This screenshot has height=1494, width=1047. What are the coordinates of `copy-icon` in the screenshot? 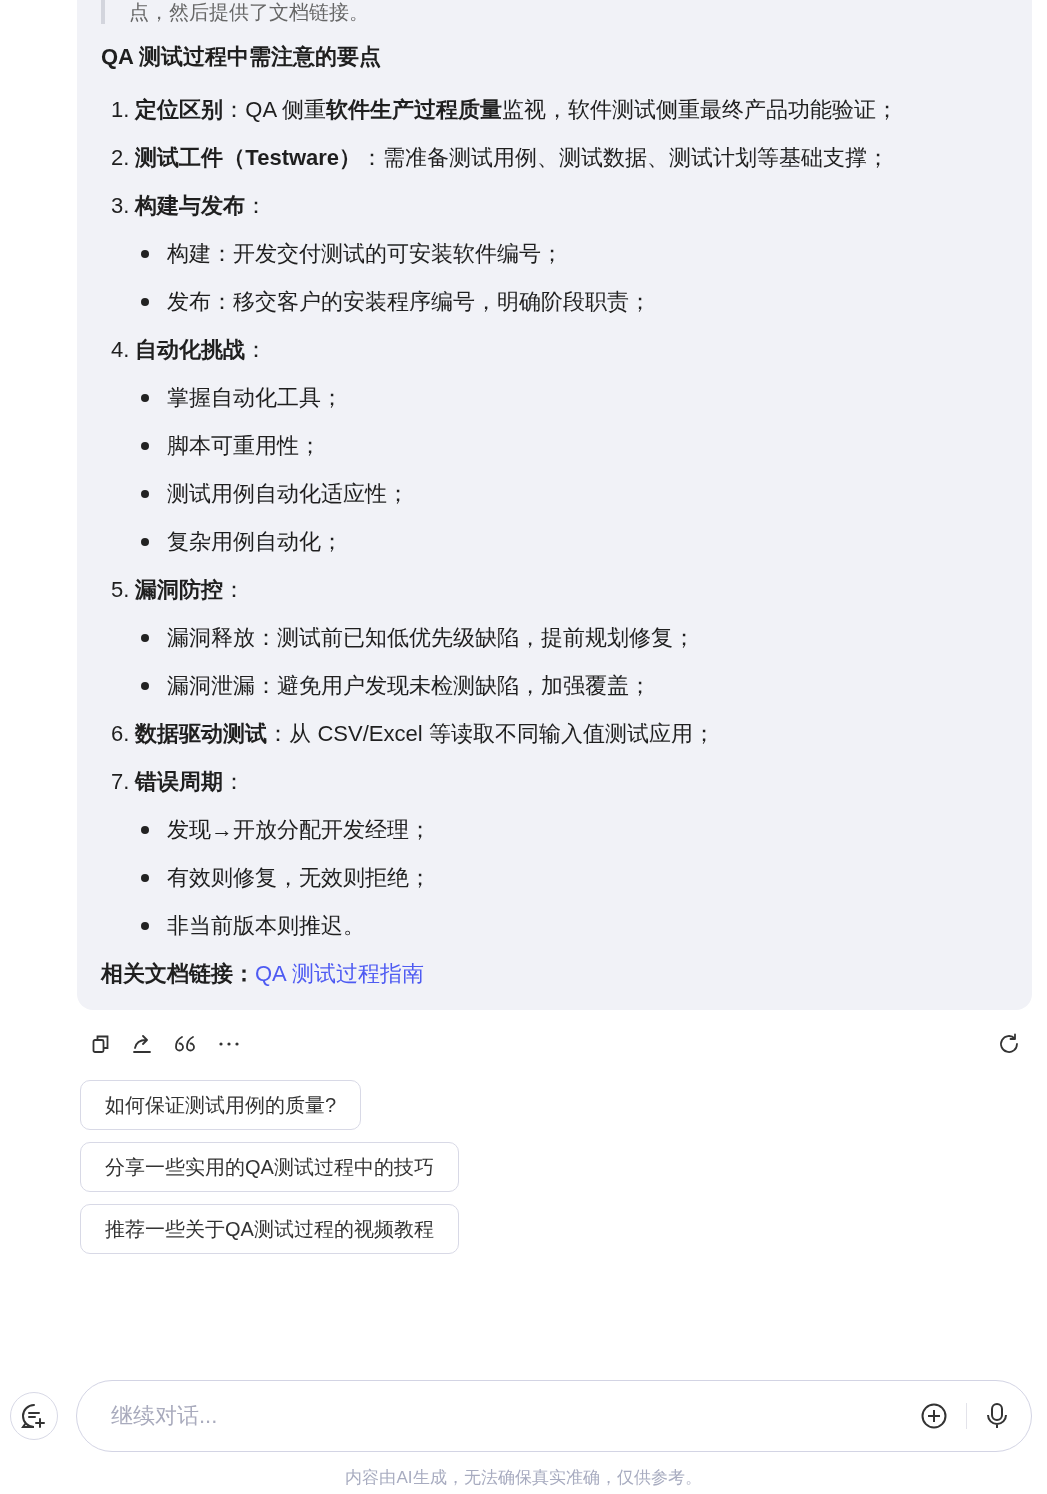 It's located at (101, 1044).